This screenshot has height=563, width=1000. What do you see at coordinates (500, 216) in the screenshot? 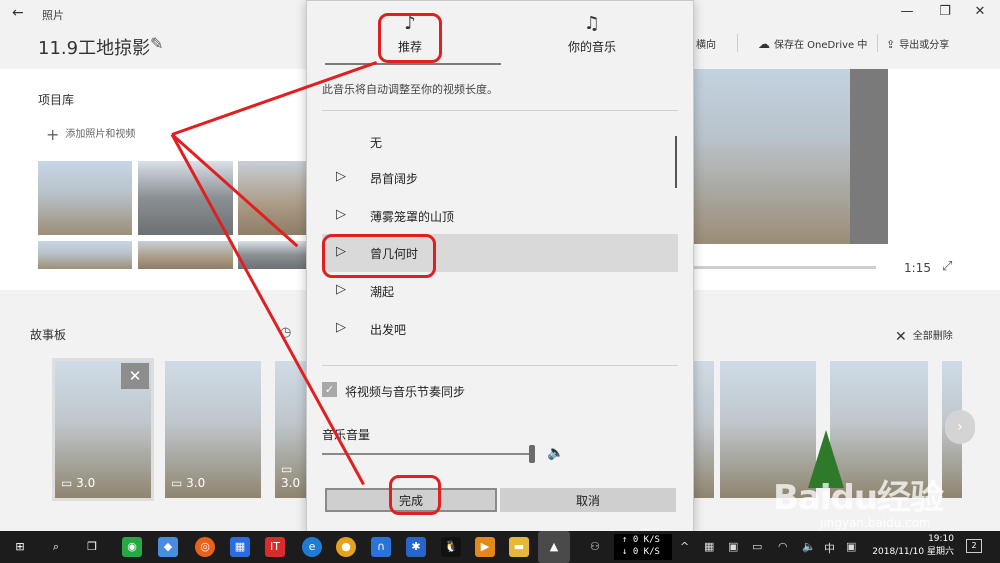
I see `music-item: ▷ 薄雾笼罩的山顶` at bounding box center [500, 216].